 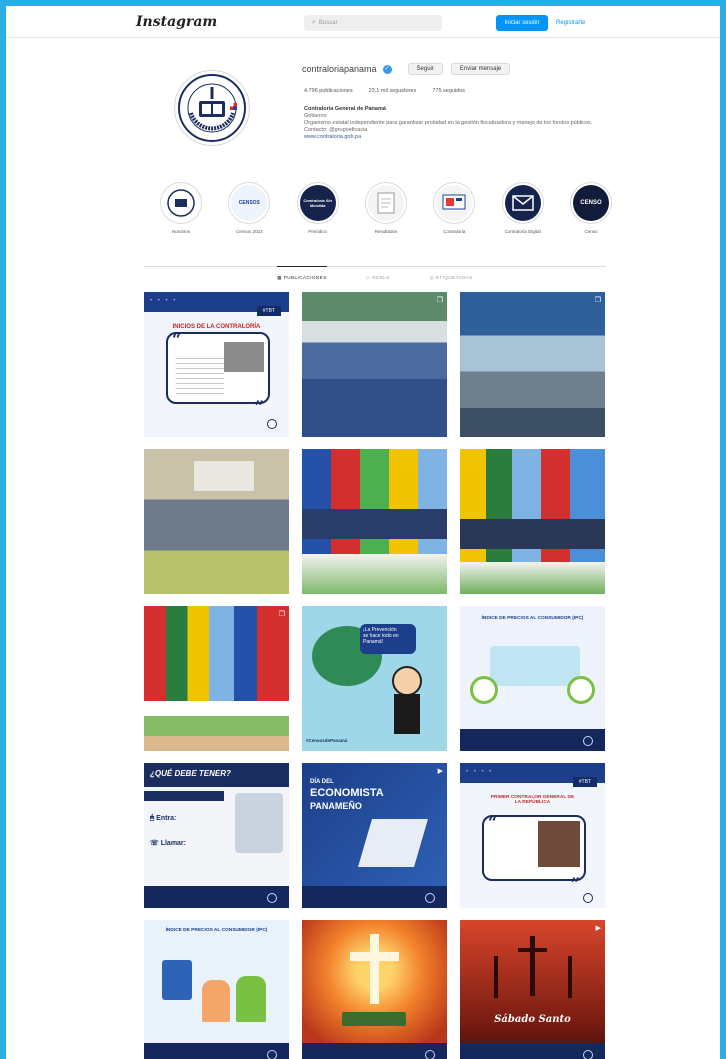 I want to click on quote-open-icon: “, so click(x=177, y=339).